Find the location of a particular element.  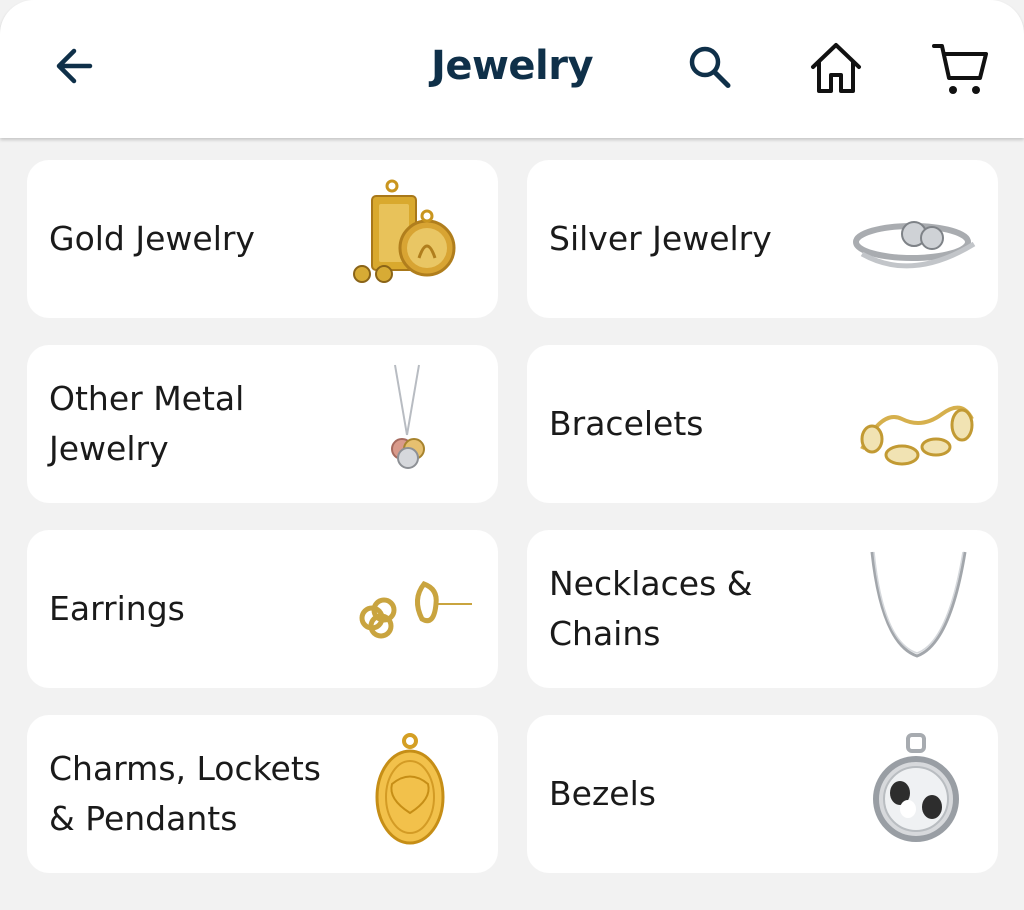

bracelets-image is located at coordinates (917, 424).